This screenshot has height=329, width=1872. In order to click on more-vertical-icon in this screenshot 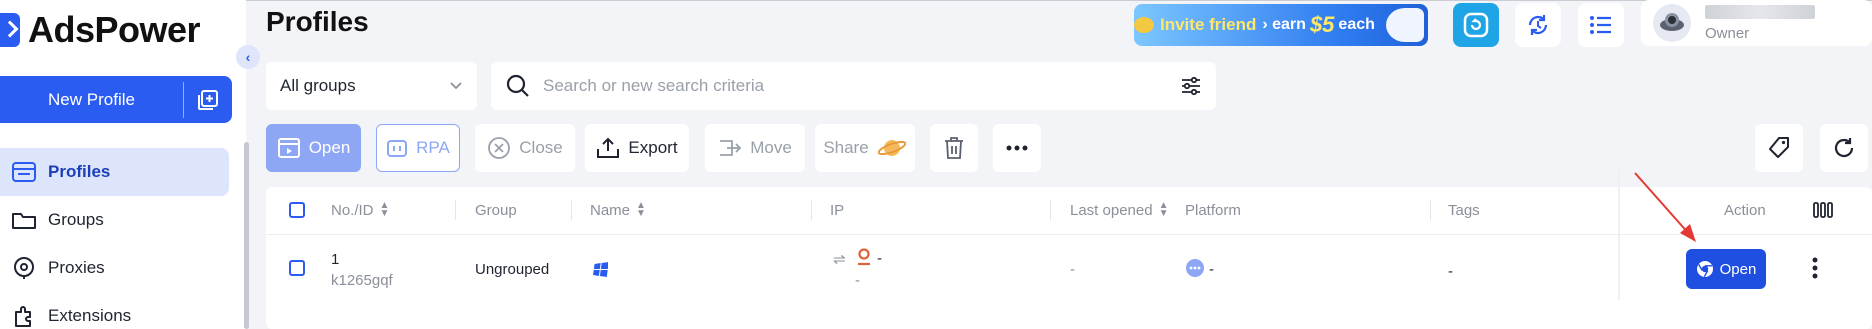, I will do `click(1815, 268)`.